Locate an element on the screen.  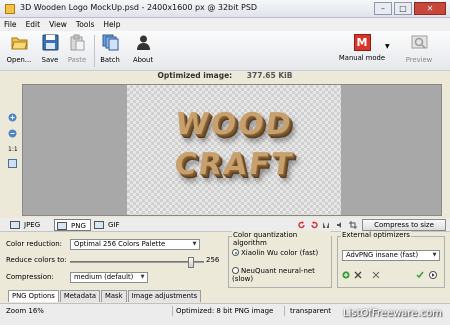
minimize-button: – is located at coordinates (383, 8).